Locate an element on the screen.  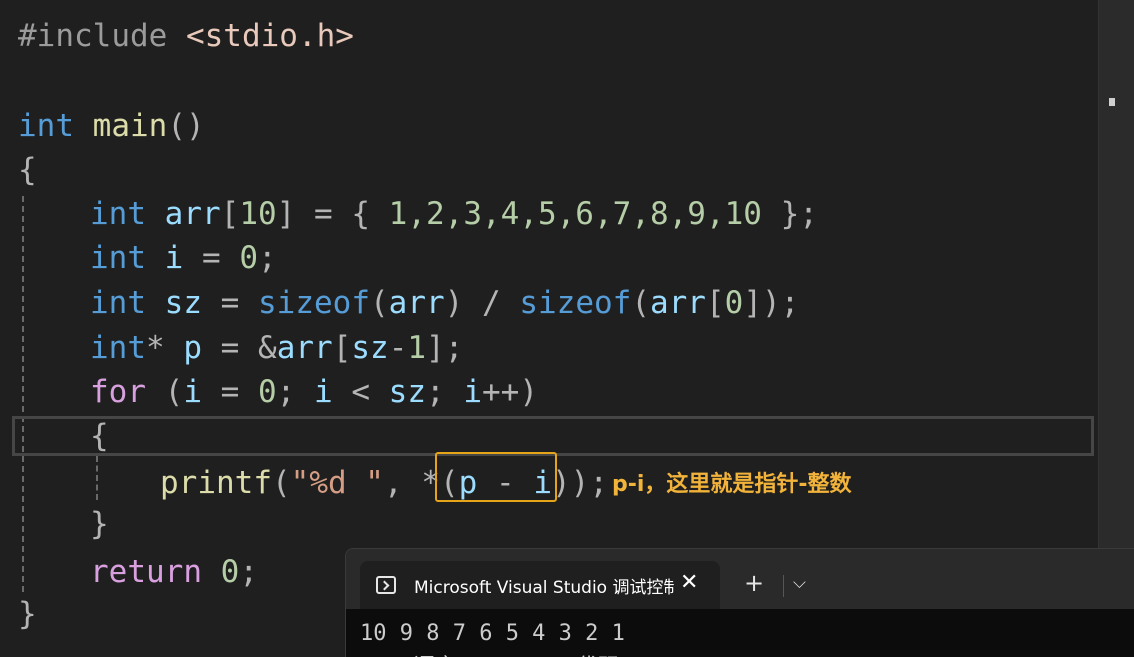
scroll-marker is located at coordinates (1112, 102).